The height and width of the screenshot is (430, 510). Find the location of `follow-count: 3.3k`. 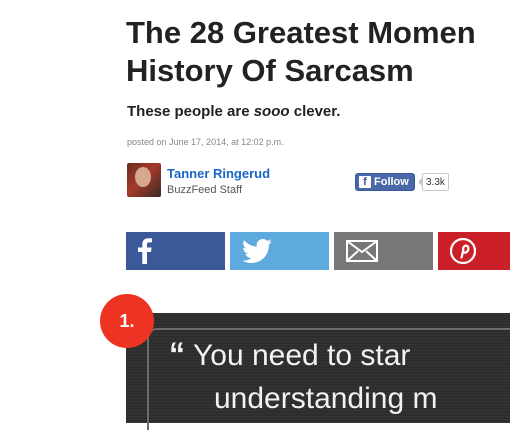

follow-count: 3.3k is located at coordinates (433, 182).